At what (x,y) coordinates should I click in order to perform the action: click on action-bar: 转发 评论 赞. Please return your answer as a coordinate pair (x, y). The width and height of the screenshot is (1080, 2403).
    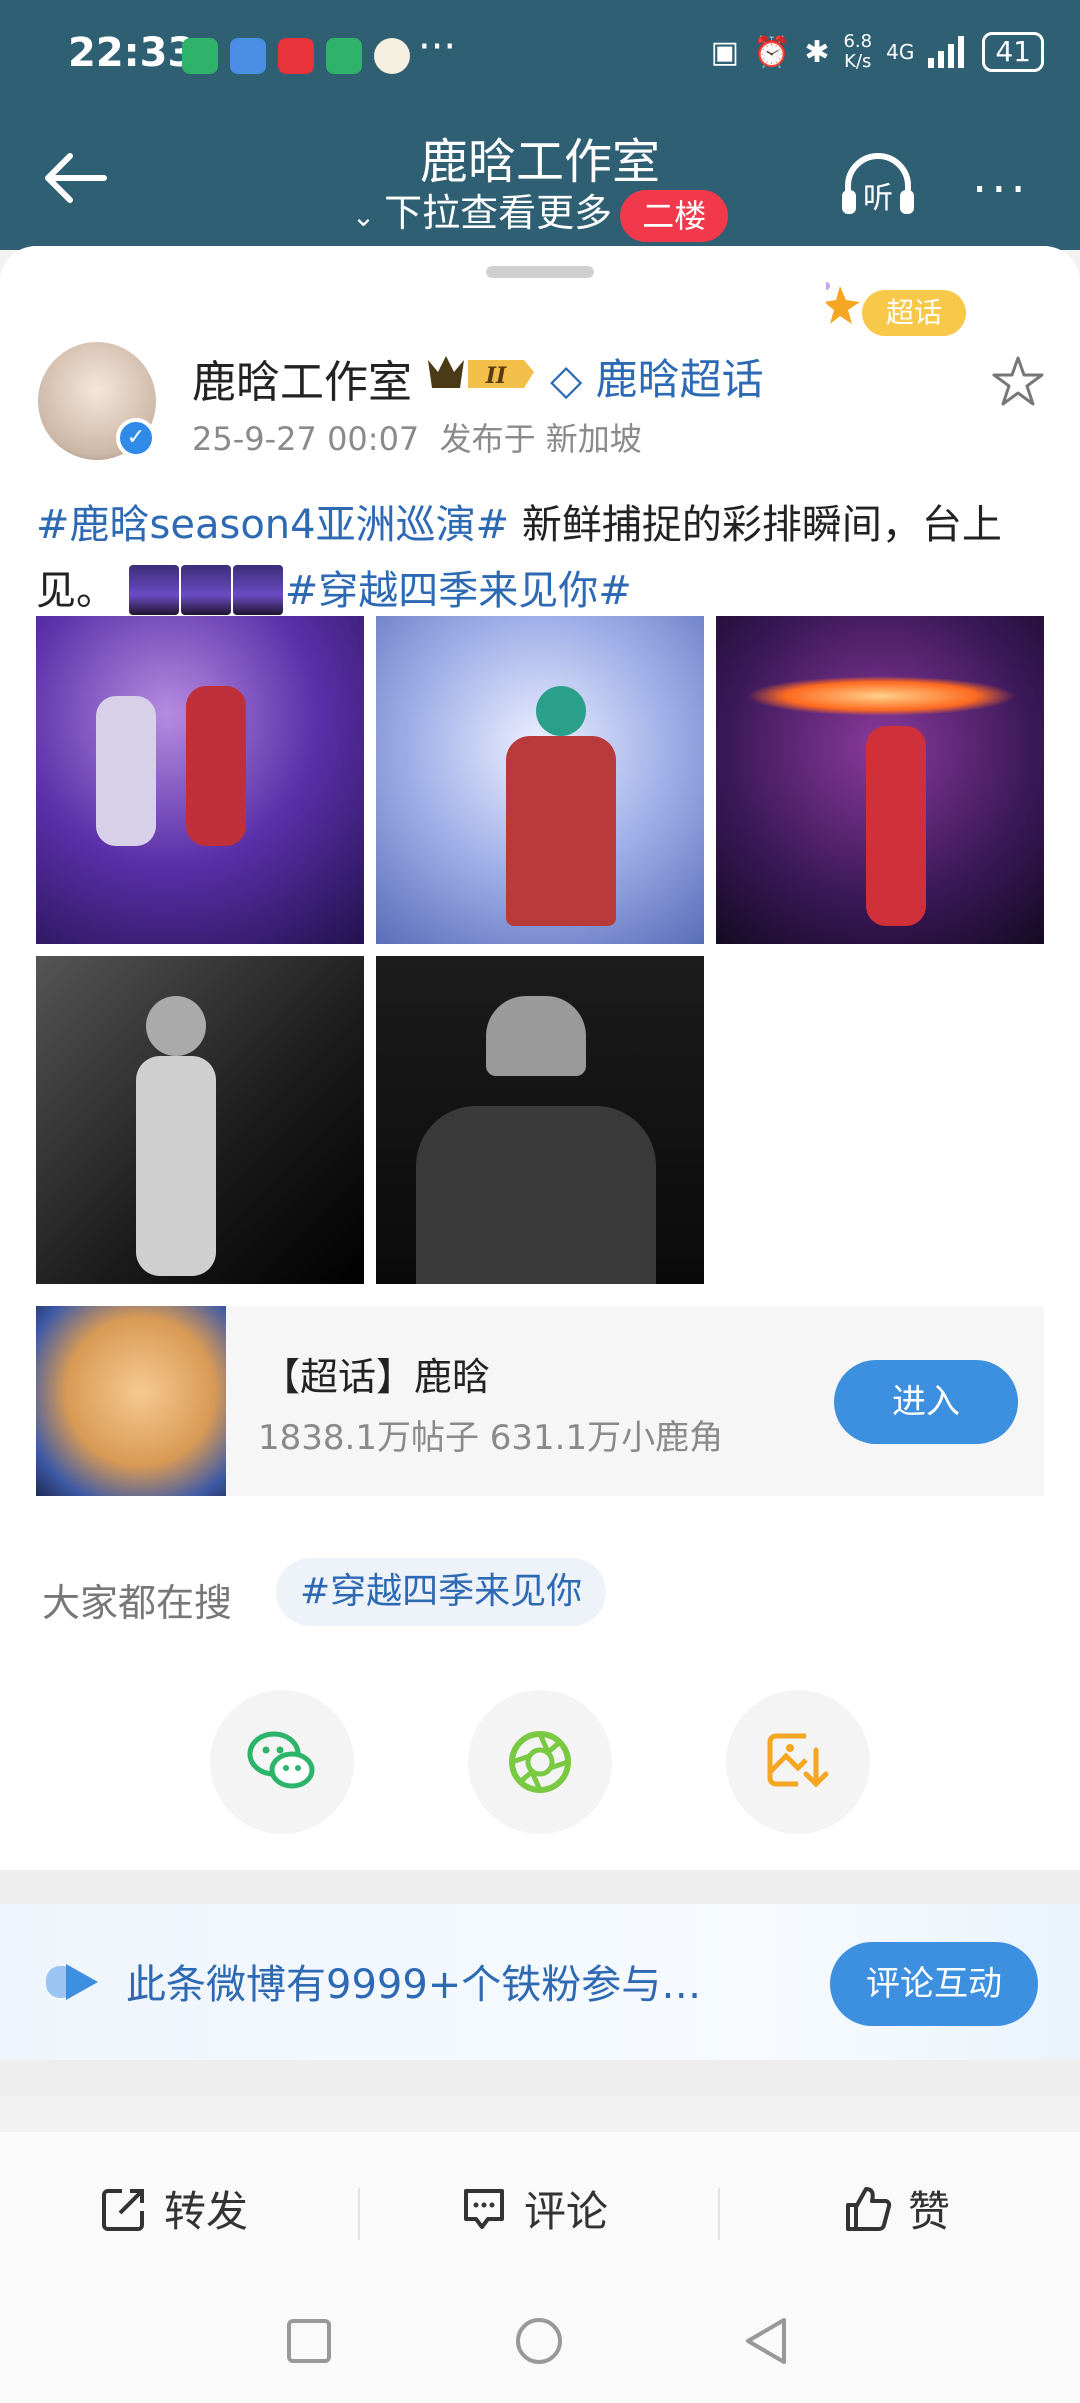
    Looking at the image, I should click on (540, 2207).